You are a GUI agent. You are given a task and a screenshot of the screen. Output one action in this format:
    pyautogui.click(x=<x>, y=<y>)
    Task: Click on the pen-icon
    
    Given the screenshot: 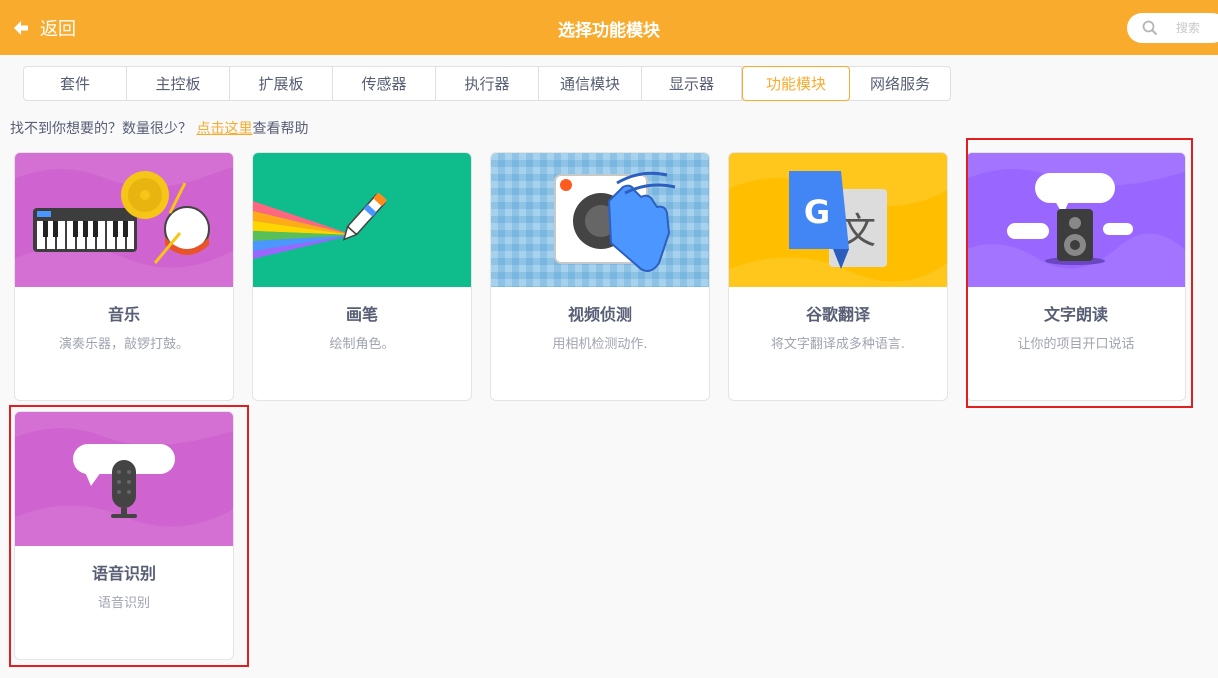 What is the action you would take?
    pyautogui.click(x=362, y=220)
    